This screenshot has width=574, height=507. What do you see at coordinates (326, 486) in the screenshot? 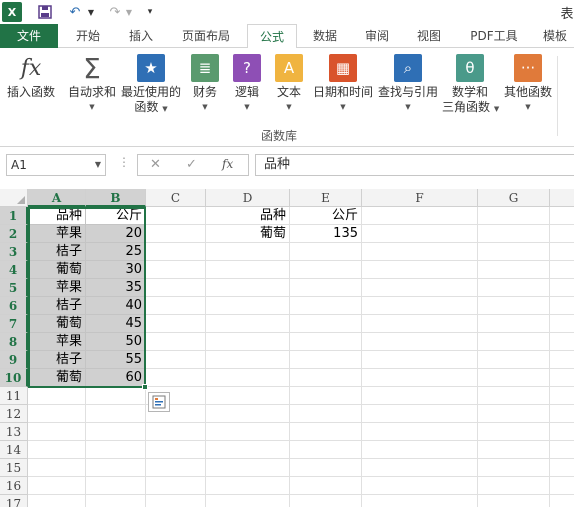
I see `cell-e16` at bounding box center [326, 486].